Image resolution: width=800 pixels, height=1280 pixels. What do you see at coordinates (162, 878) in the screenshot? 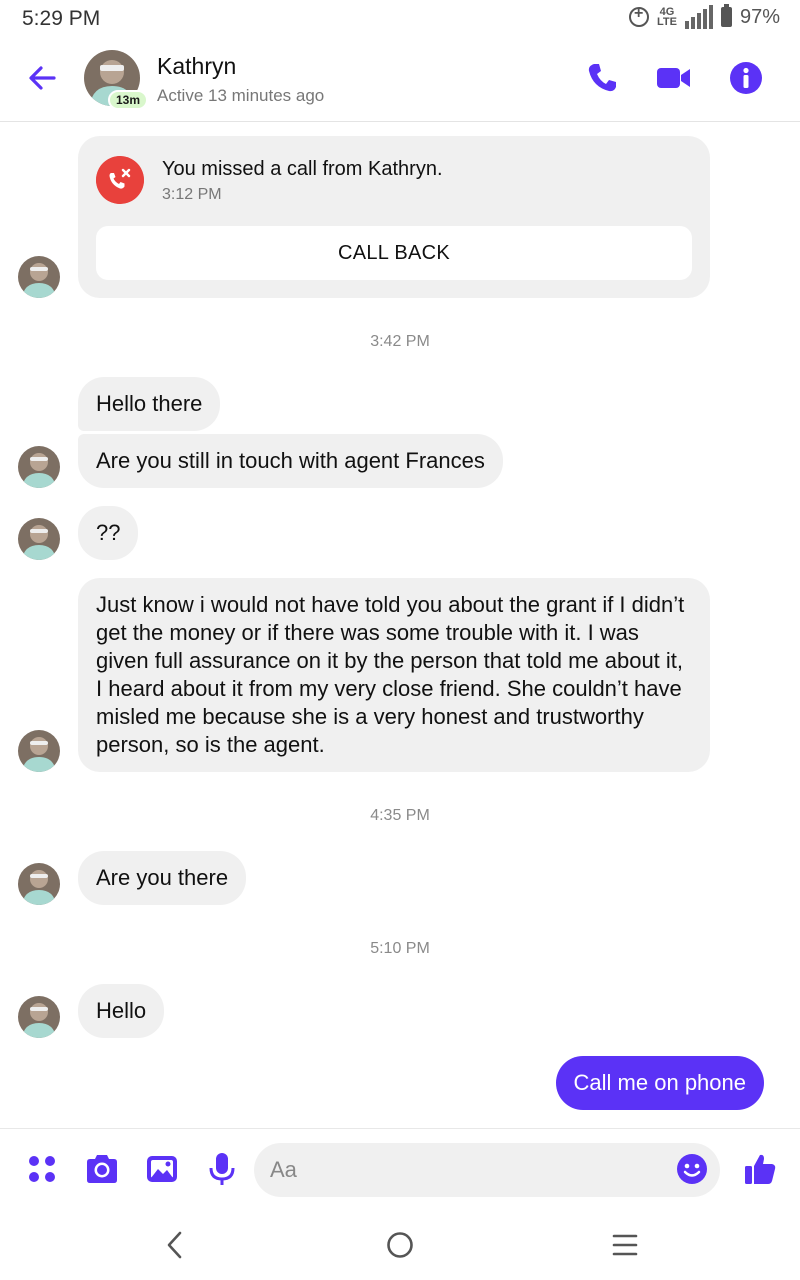
I see `message-bubble: Are you there` at bounding box center [162, 878].